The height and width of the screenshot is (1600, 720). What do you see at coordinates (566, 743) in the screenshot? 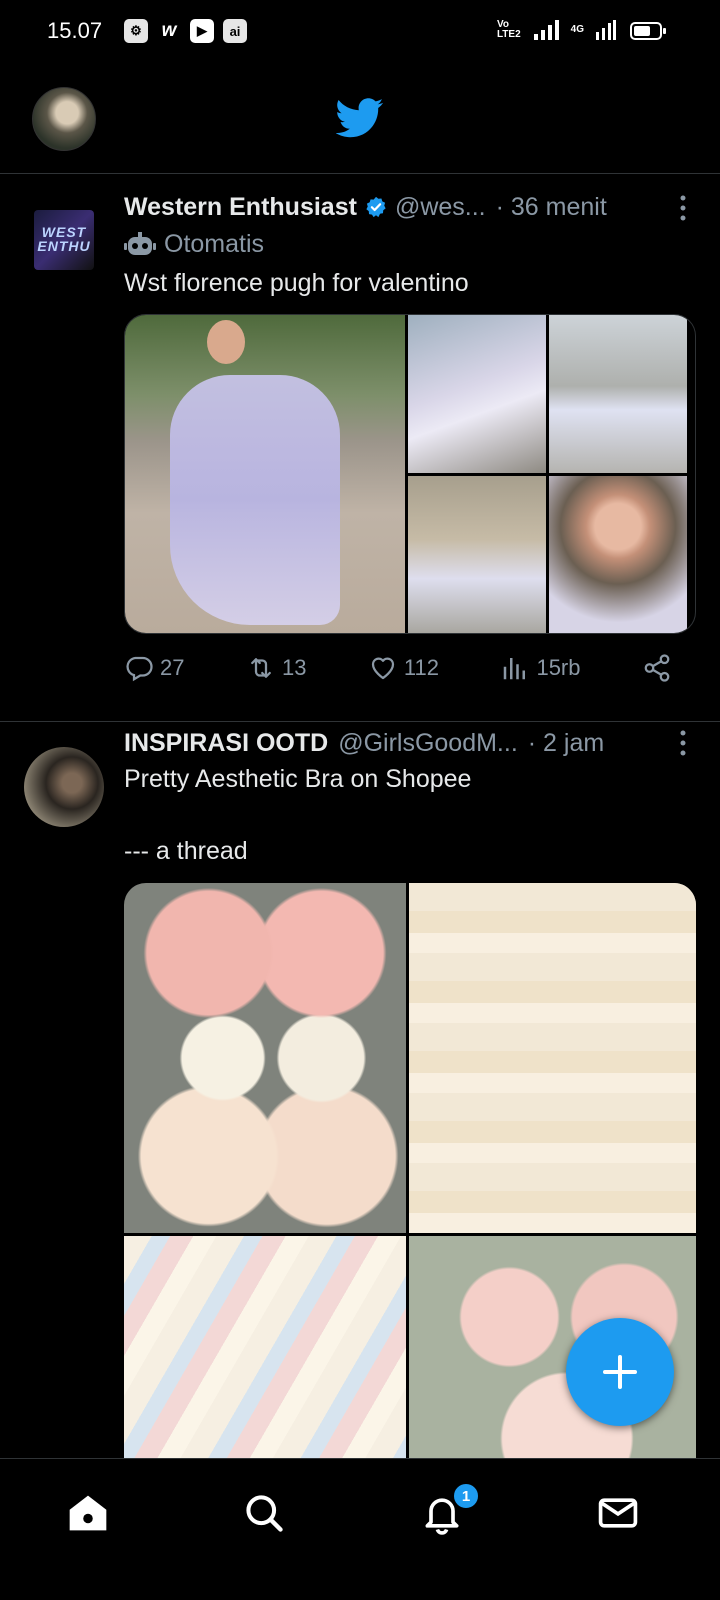
I see `tweet-timestamp: · 2 jam` at bounding box center [566, 743].